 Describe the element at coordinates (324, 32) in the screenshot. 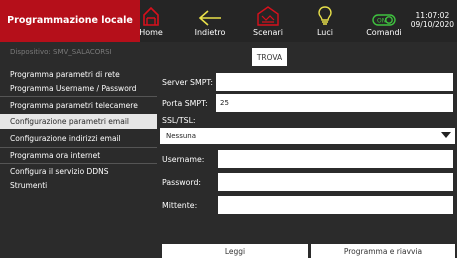

I see `lights-label: Luci` at that location.